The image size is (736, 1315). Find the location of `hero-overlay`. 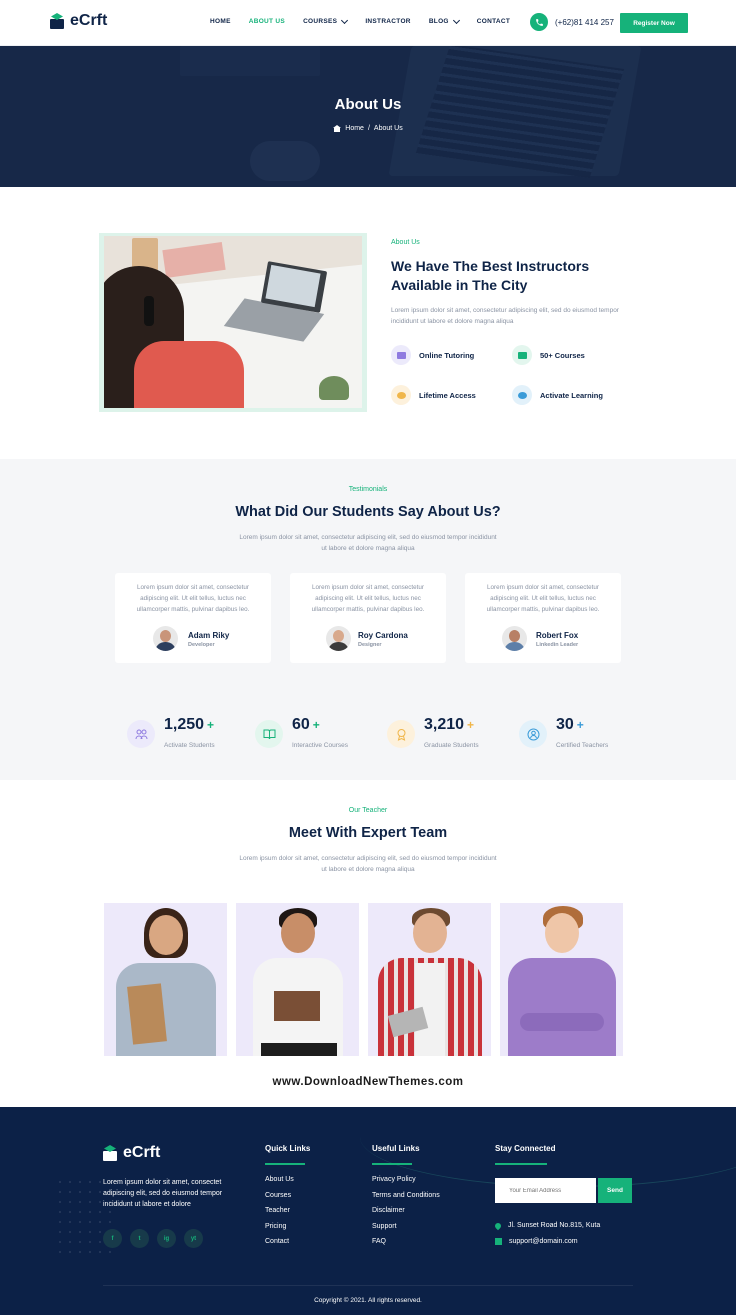

hero-overlay is located at coordinates (368, 116).